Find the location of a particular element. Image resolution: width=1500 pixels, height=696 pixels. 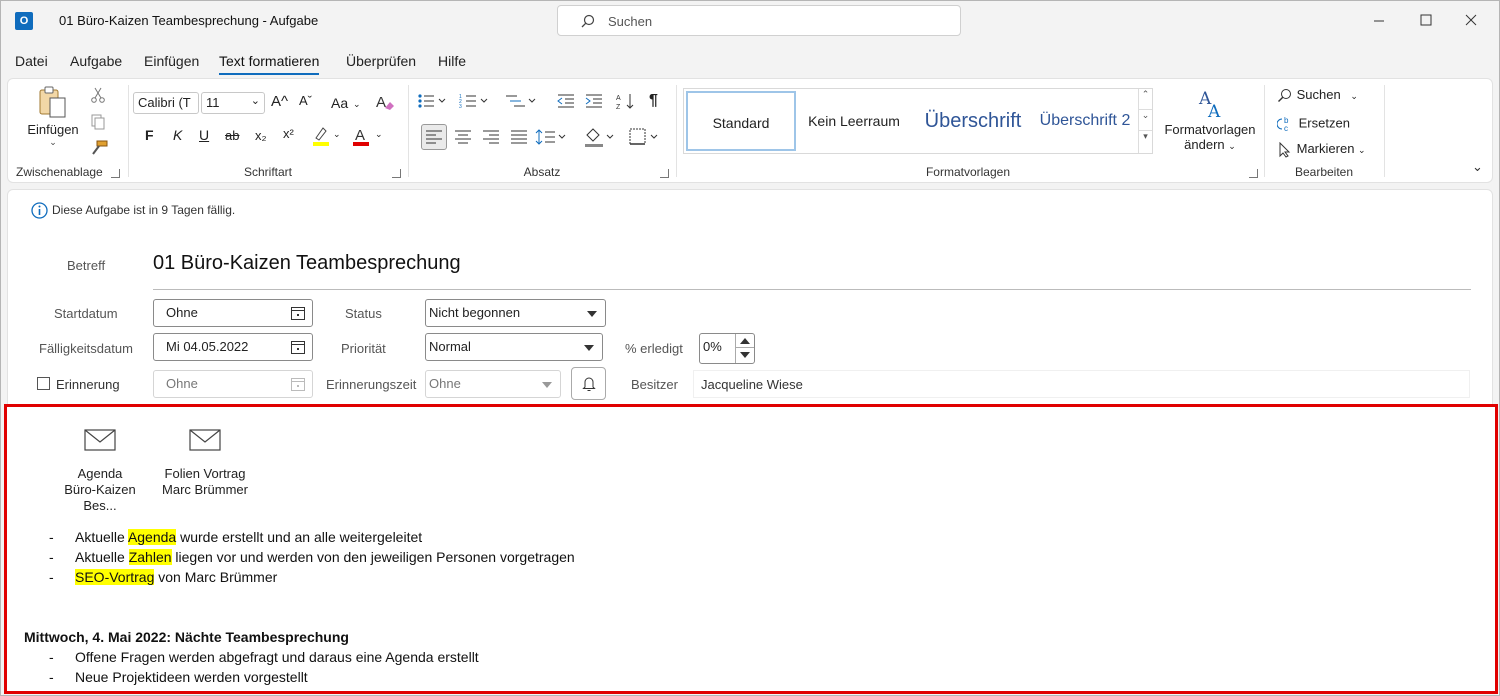

tab-text-formatieren: Text formatieren is located at coordinates (269, 64).